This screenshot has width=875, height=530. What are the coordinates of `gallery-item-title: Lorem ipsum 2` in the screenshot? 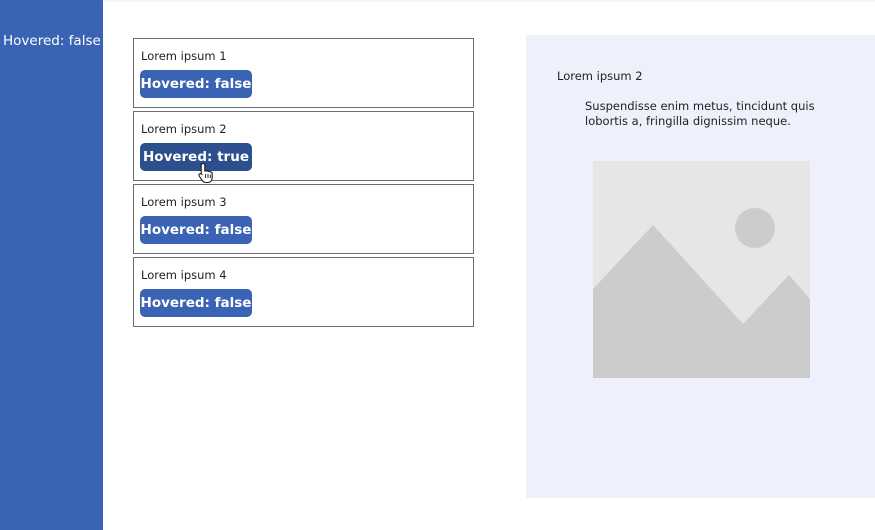 It's located at (184, 129).